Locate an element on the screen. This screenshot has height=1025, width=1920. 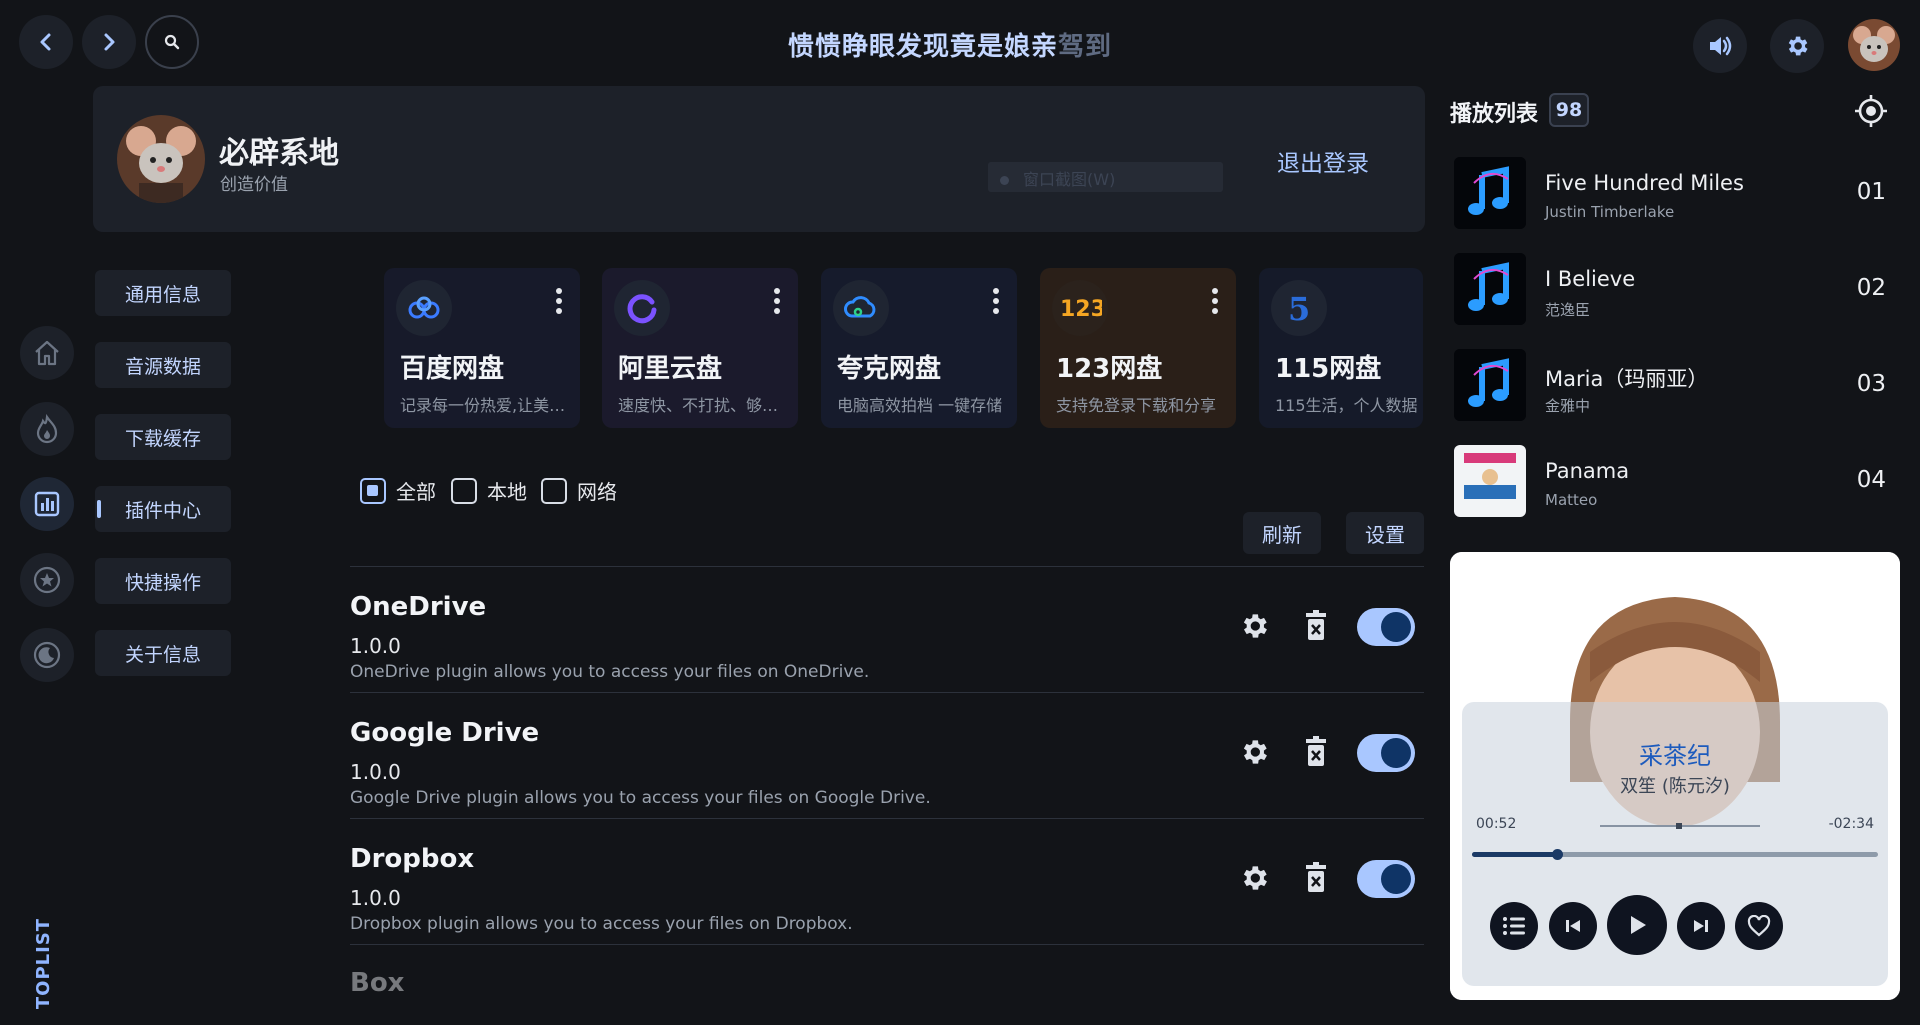
bar-chart-icon is located at coordinates (47, 504).